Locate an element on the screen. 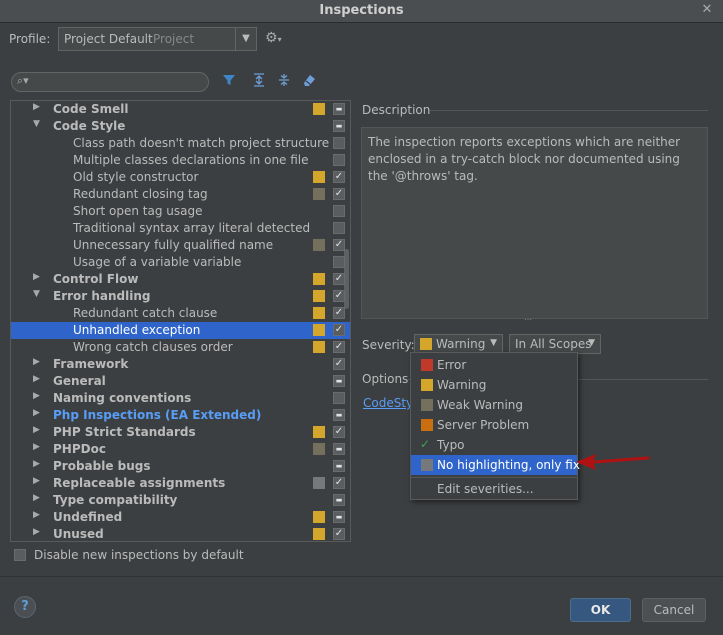 The image size is (723, 635). severity-menu-item: Server Problem is located at coordinates (494, 425).